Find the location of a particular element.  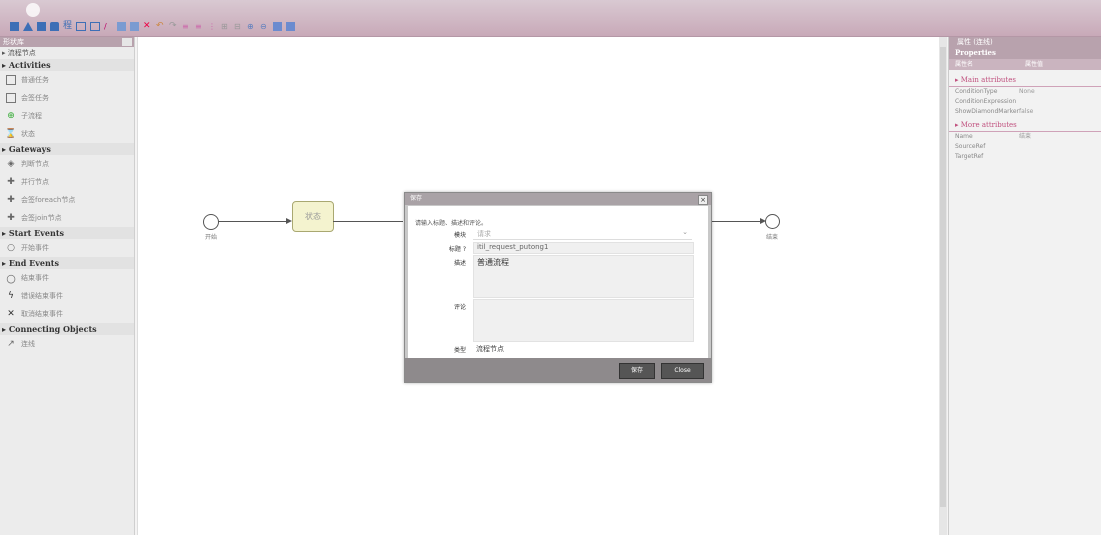

palette-item-error-end: ϟ 错误结束事件 is located at coordinates (67, 296).